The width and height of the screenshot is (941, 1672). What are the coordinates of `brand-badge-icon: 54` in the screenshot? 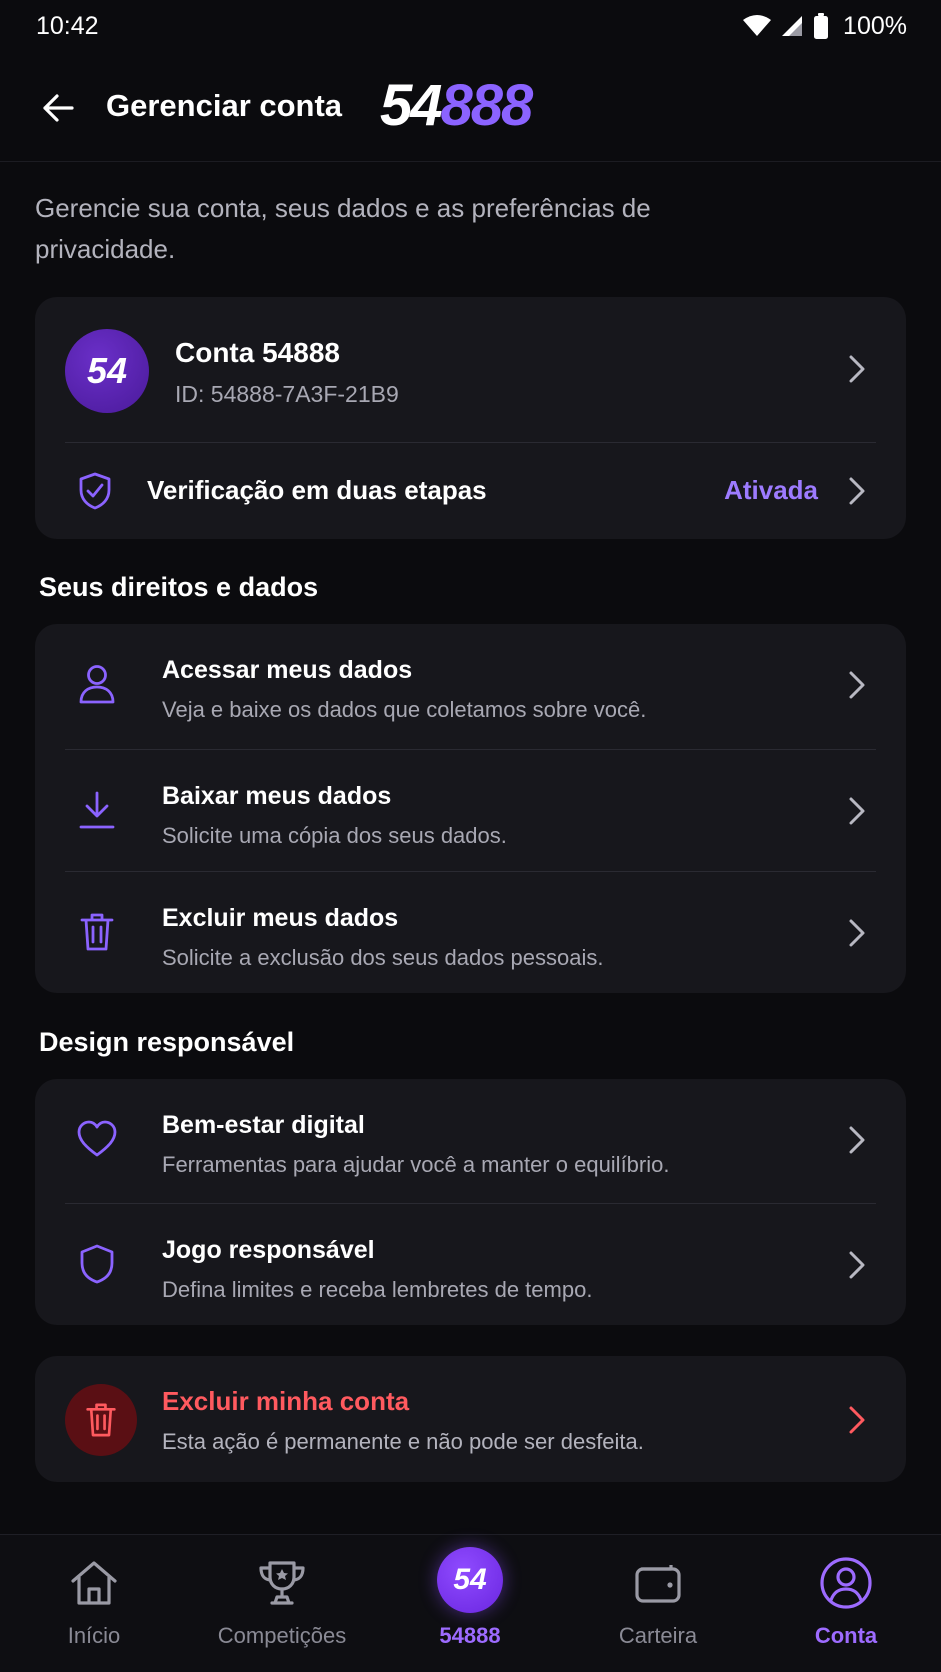 It's located at (470, 1580).